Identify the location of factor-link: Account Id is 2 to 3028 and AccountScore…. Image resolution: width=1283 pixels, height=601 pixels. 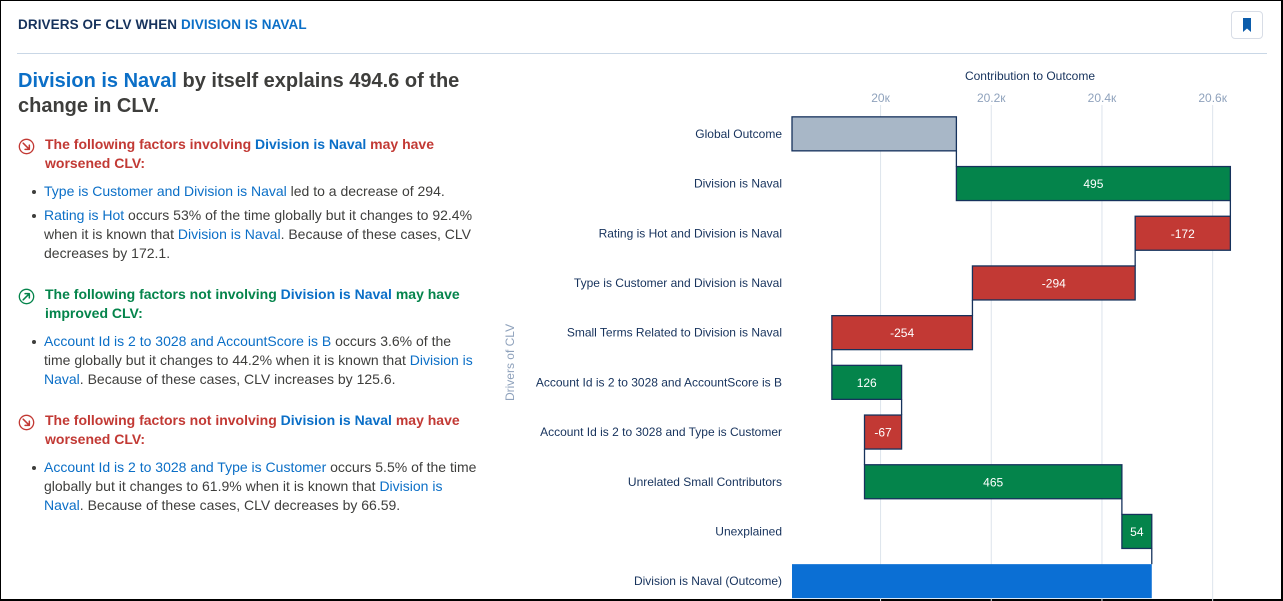
(187, 341).